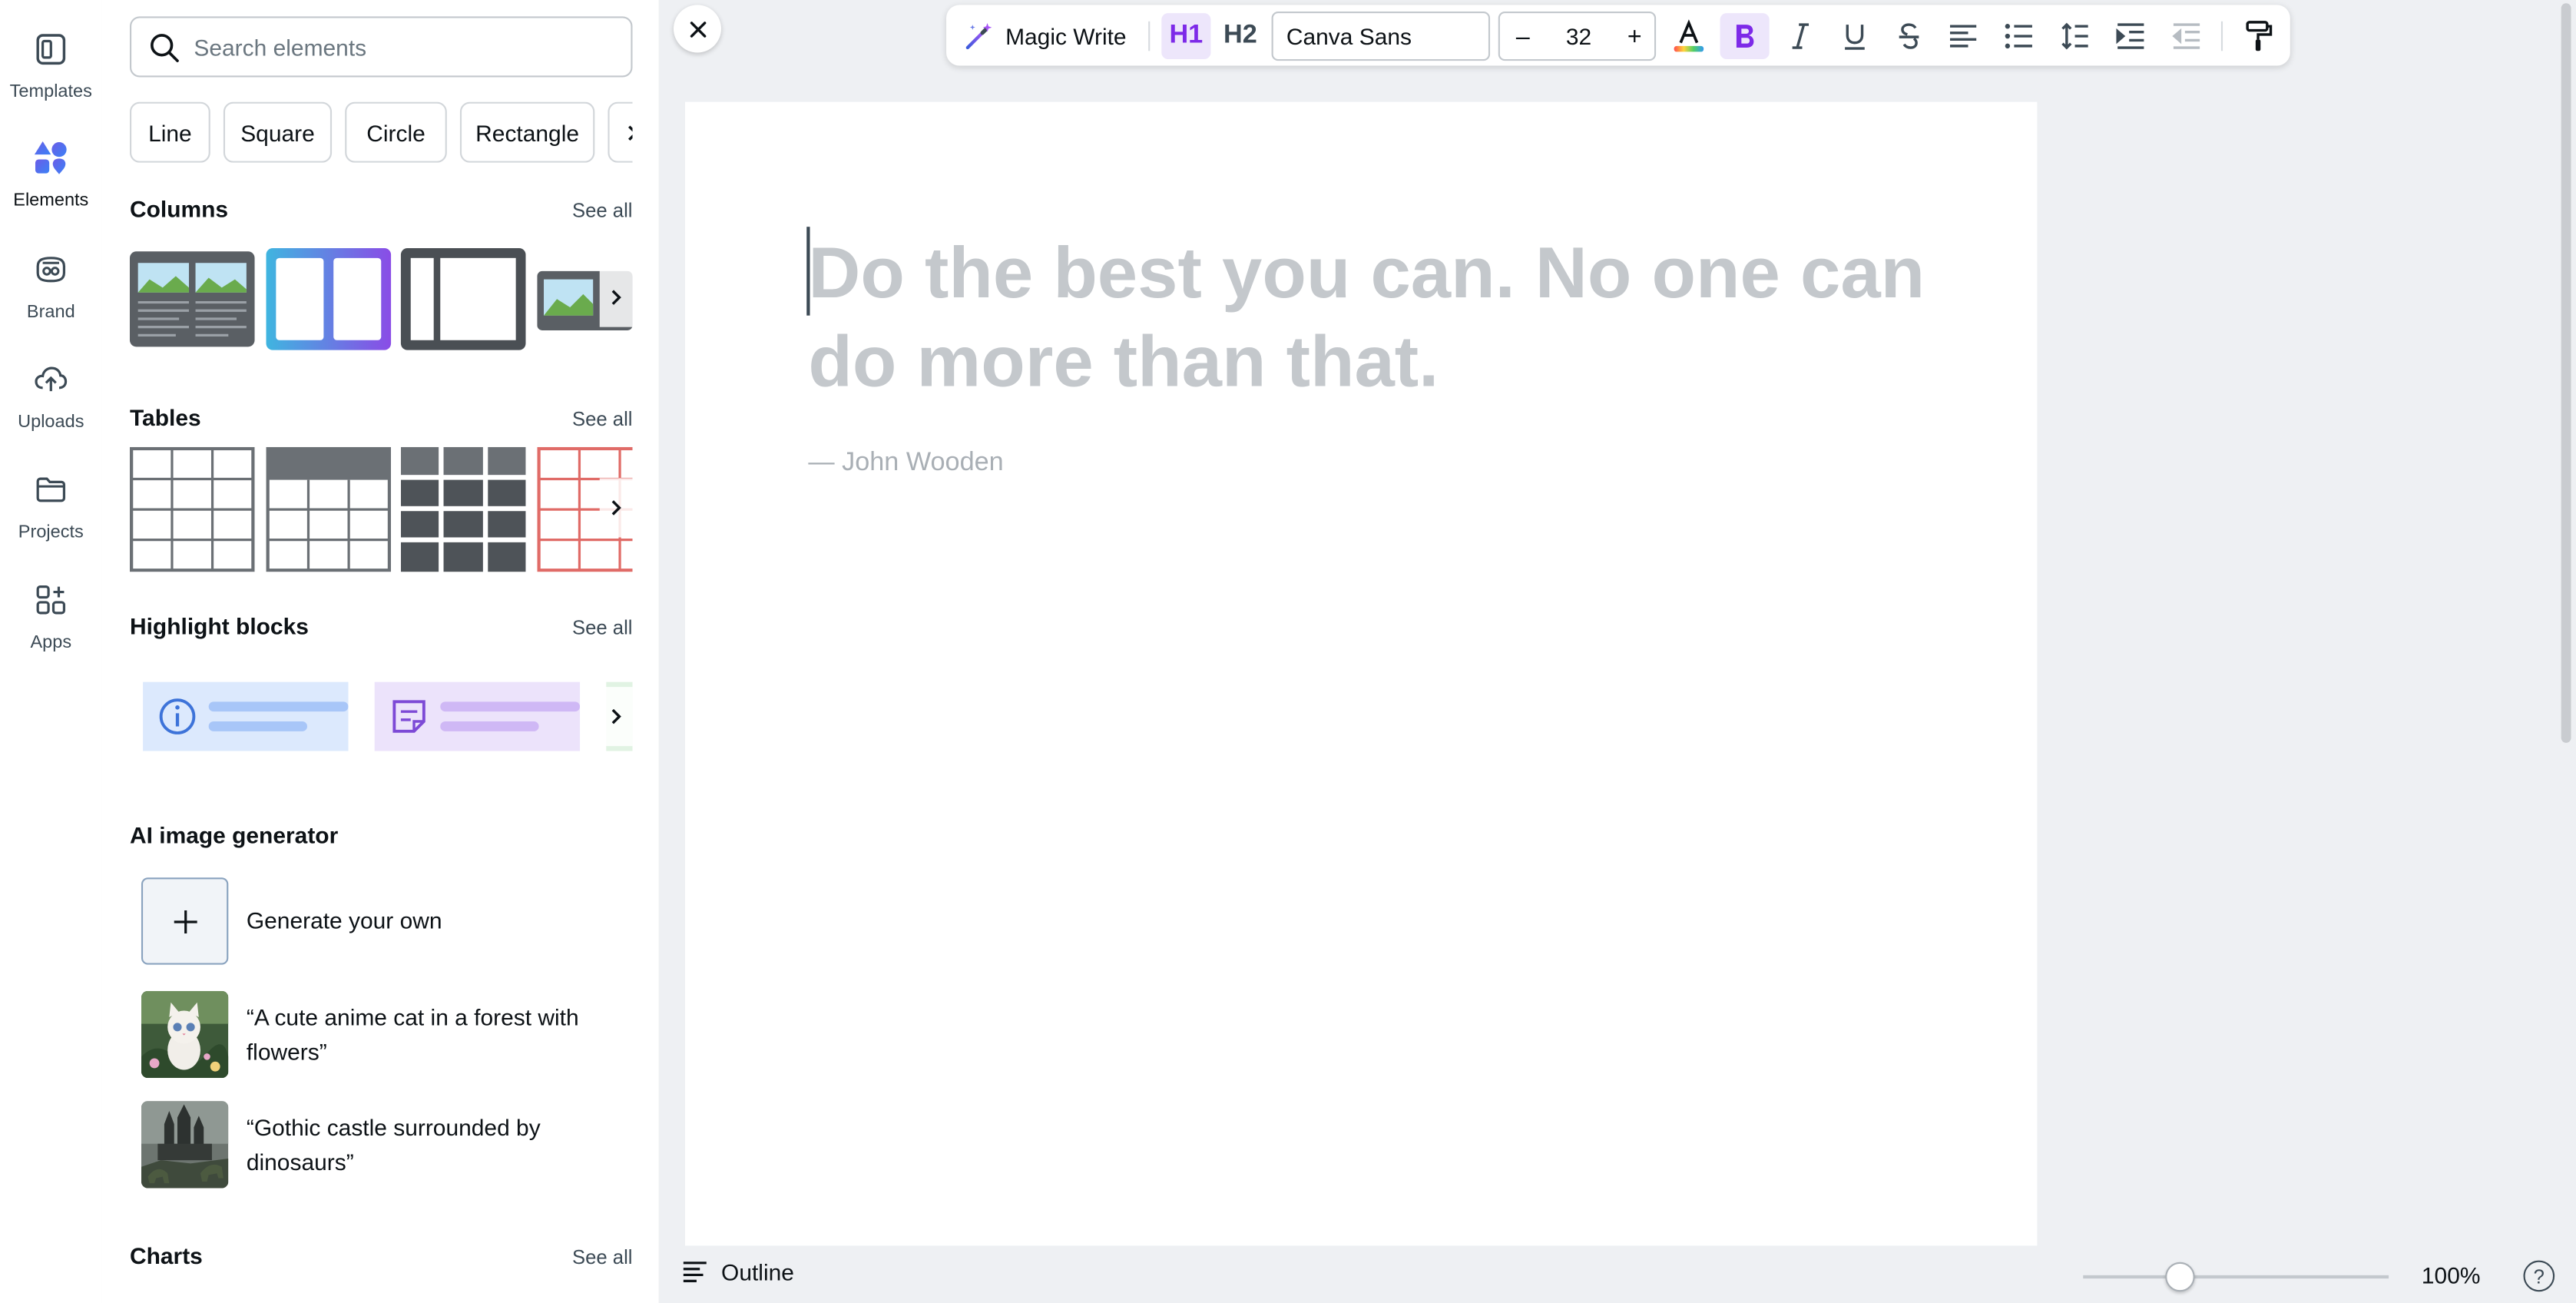 This screenshot has width=2576, height=1303. Describe the element at coordinates (51, 157) in the screenshot. I see `elements-icon` at that location.